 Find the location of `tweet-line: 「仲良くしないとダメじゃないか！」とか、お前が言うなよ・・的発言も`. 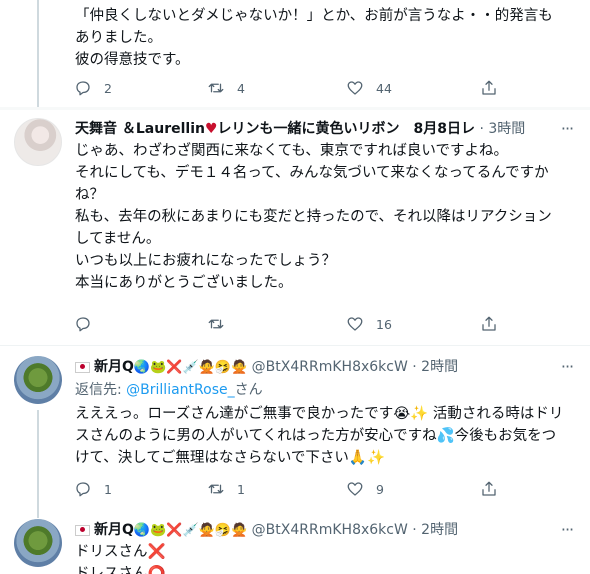

tweet-line: 「仲良くしないとダメじゃないか！」とか、お前が言うなよ・・的発言も is located at coordinates (314, 16).